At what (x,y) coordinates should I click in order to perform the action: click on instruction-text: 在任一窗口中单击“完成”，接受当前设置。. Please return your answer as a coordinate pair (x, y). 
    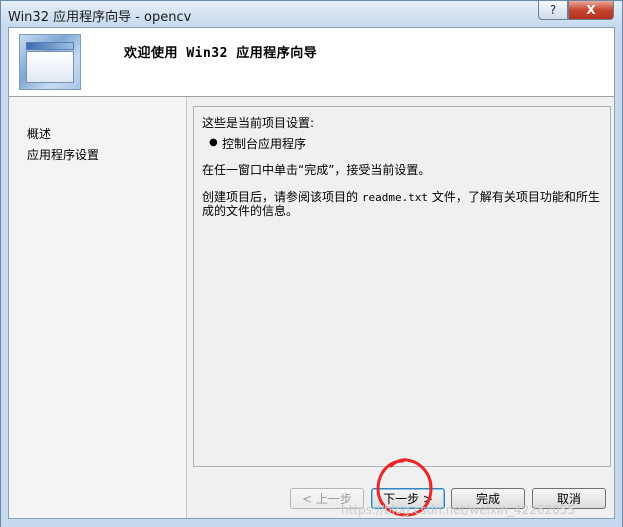
    Looking at the image, I should click on (316, 170).